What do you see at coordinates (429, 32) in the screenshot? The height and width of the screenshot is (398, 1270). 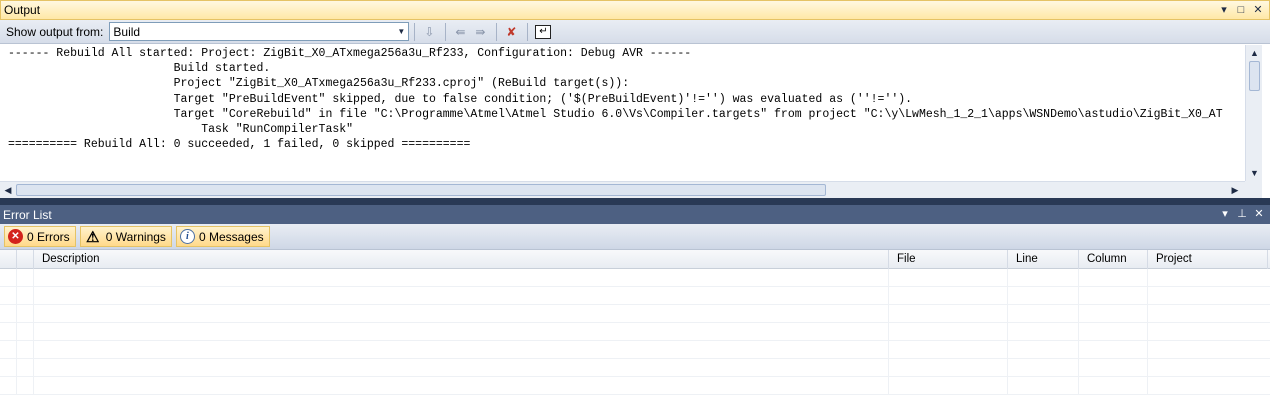 I see `find-message-in-code-icon: ⇩` at bounding box center [429, 32].